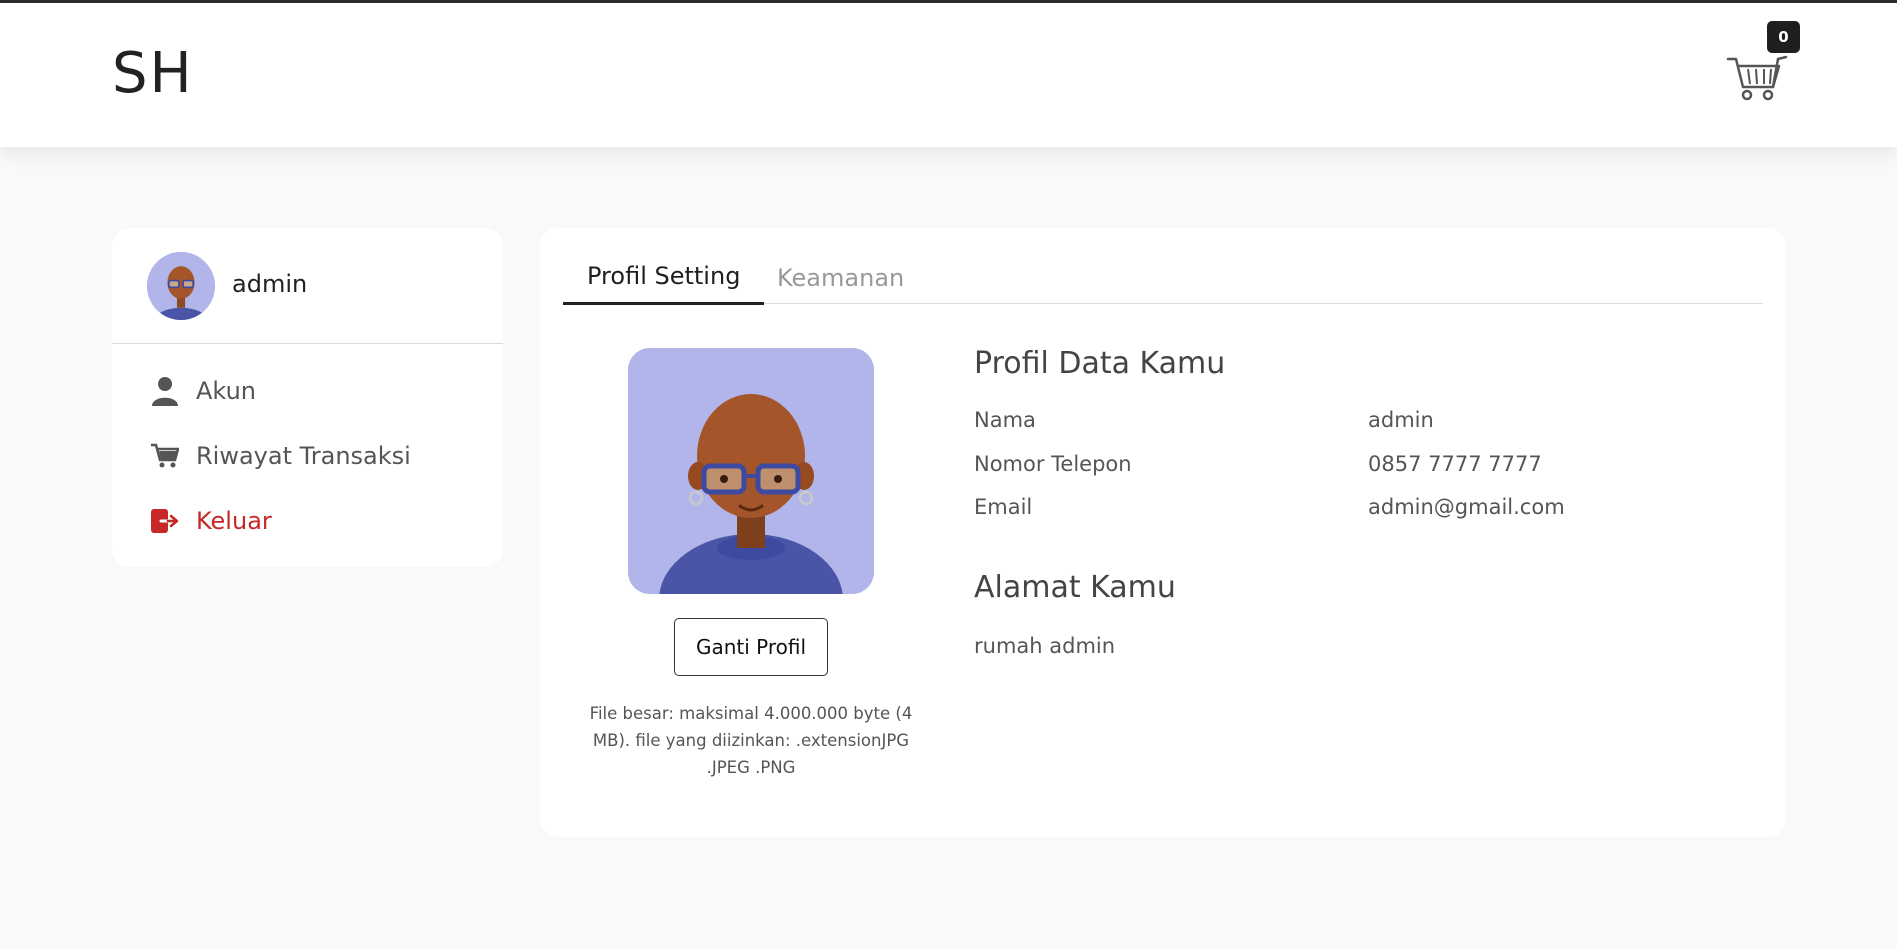 The image size is (1897, 949). Describe the element at coordinates (303, 455) in the screenshot. I see `sidebar-item-label: Riwayat Transaksi` at that location.